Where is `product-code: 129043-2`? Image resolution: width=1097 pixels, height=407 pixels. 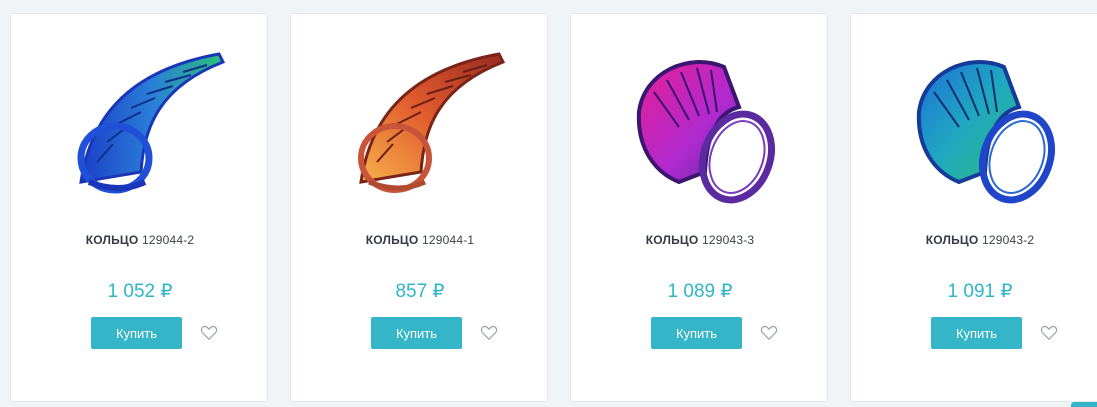
product-code: 129043-2 is located at coordinates (1008, 240).